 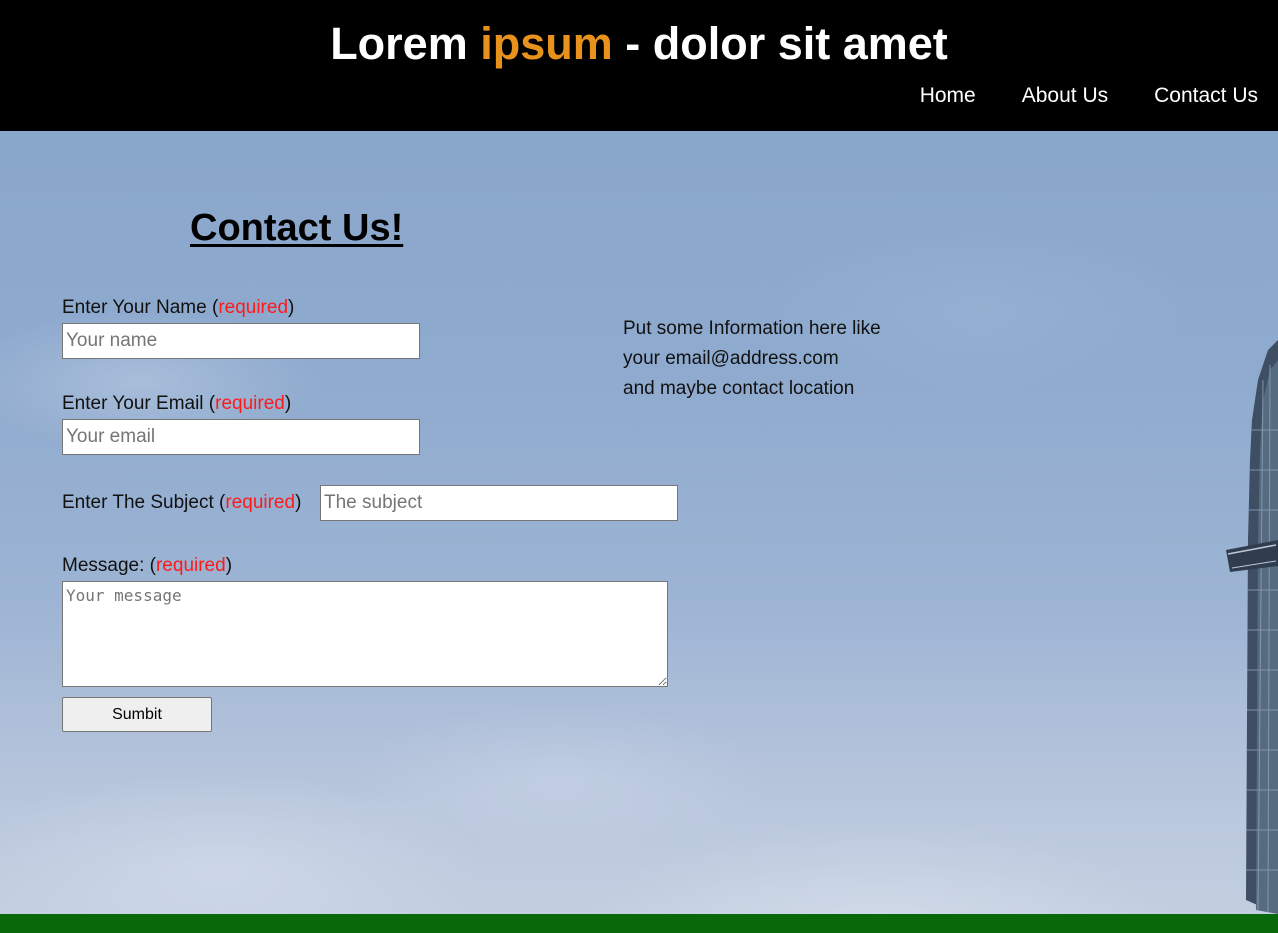 What do you see at coordinates (948, 96) in the screenshot?
I see `nav-home-link: Home` at bounding box center [948, 96].